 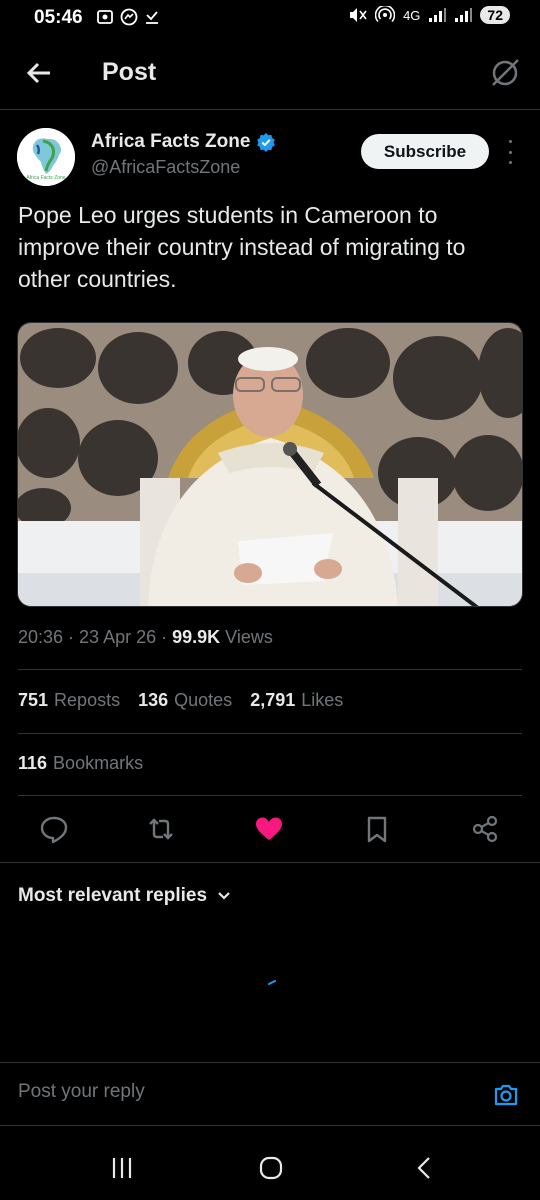 I want to click on post-date: 23 Apr 26, so click(x=118, y=637).